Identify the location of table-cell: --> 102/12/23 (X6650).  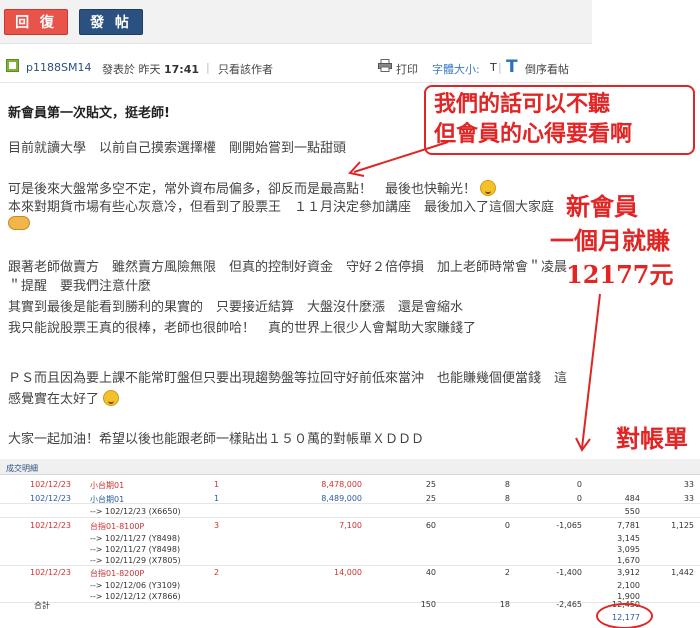
(135, 511).